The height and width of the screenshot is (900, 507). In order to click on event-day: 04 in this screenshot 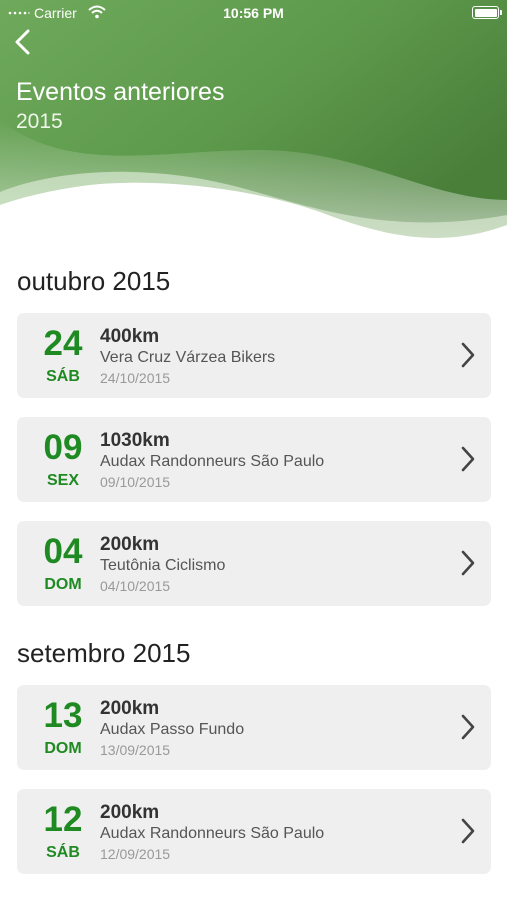, I will do `click(63, 551)`.